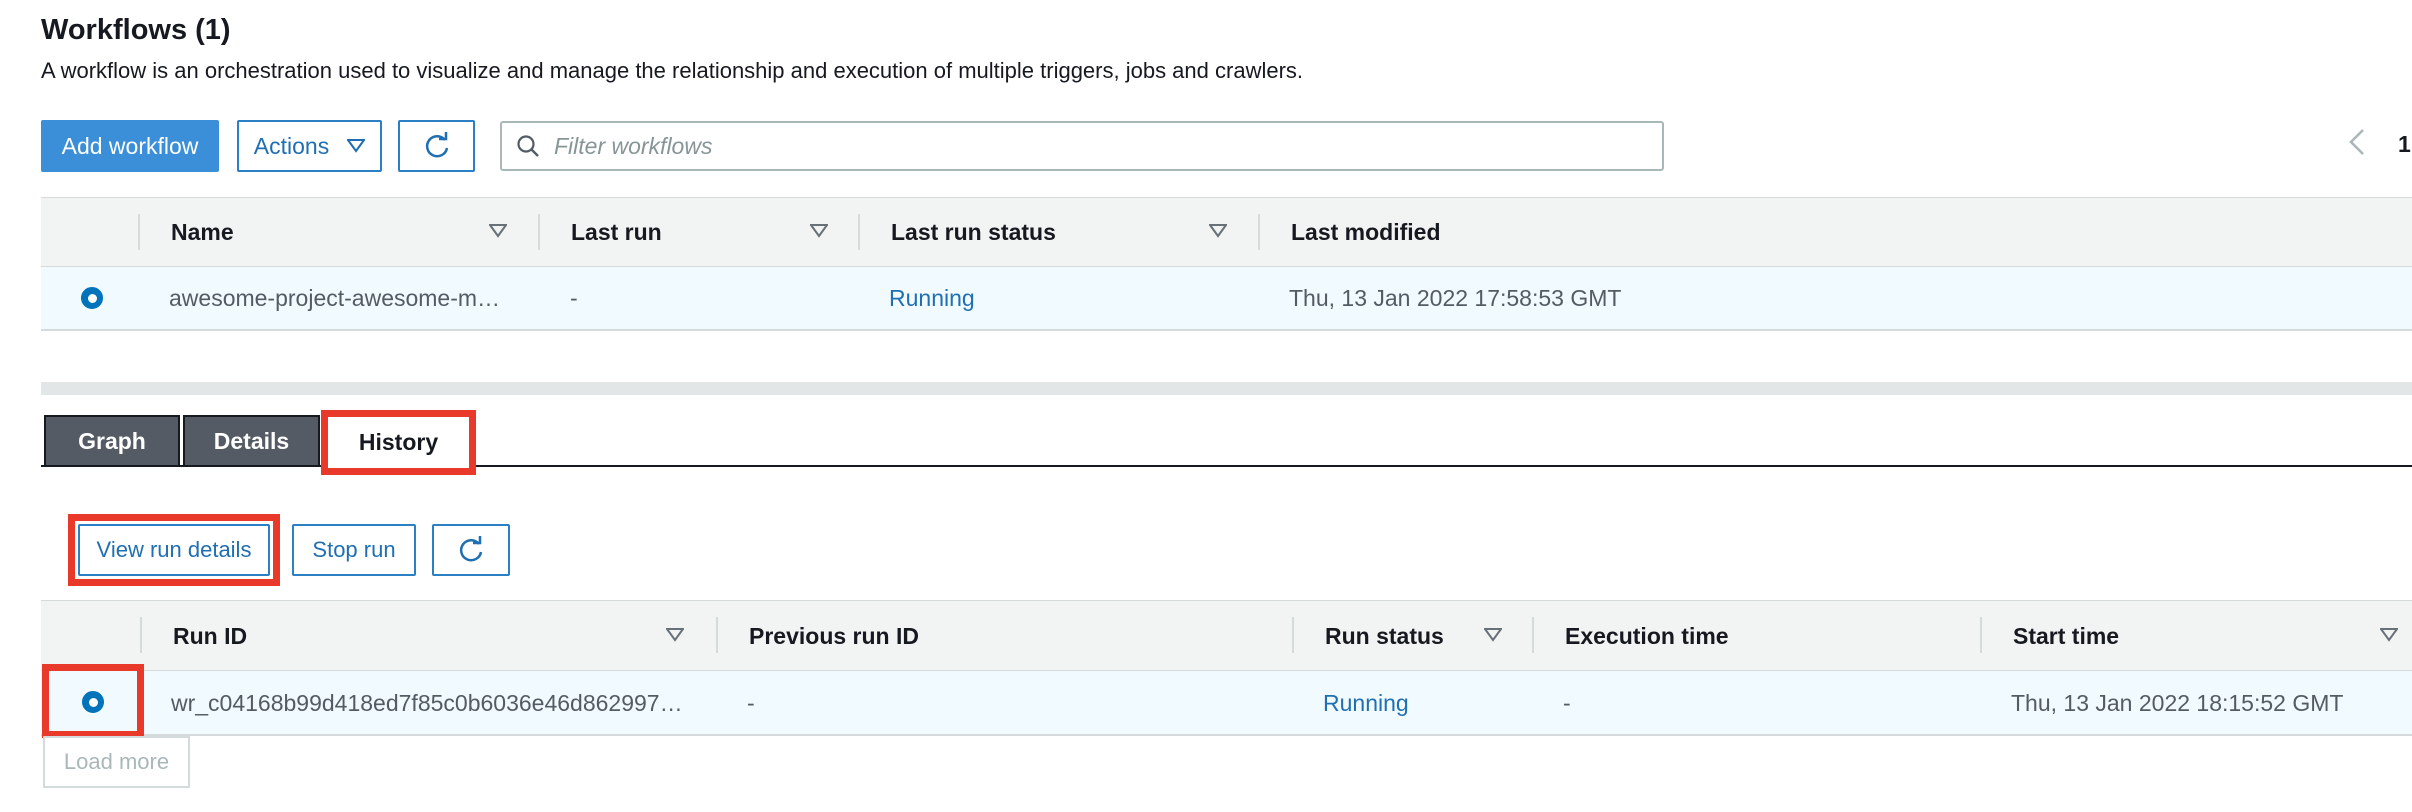 This screenshot has height=812, width=2412. What do you see at coordinates (210, 636) in the screenshot?
I see `column-header-run-id: Run ID` at bounding box center [210, 636].